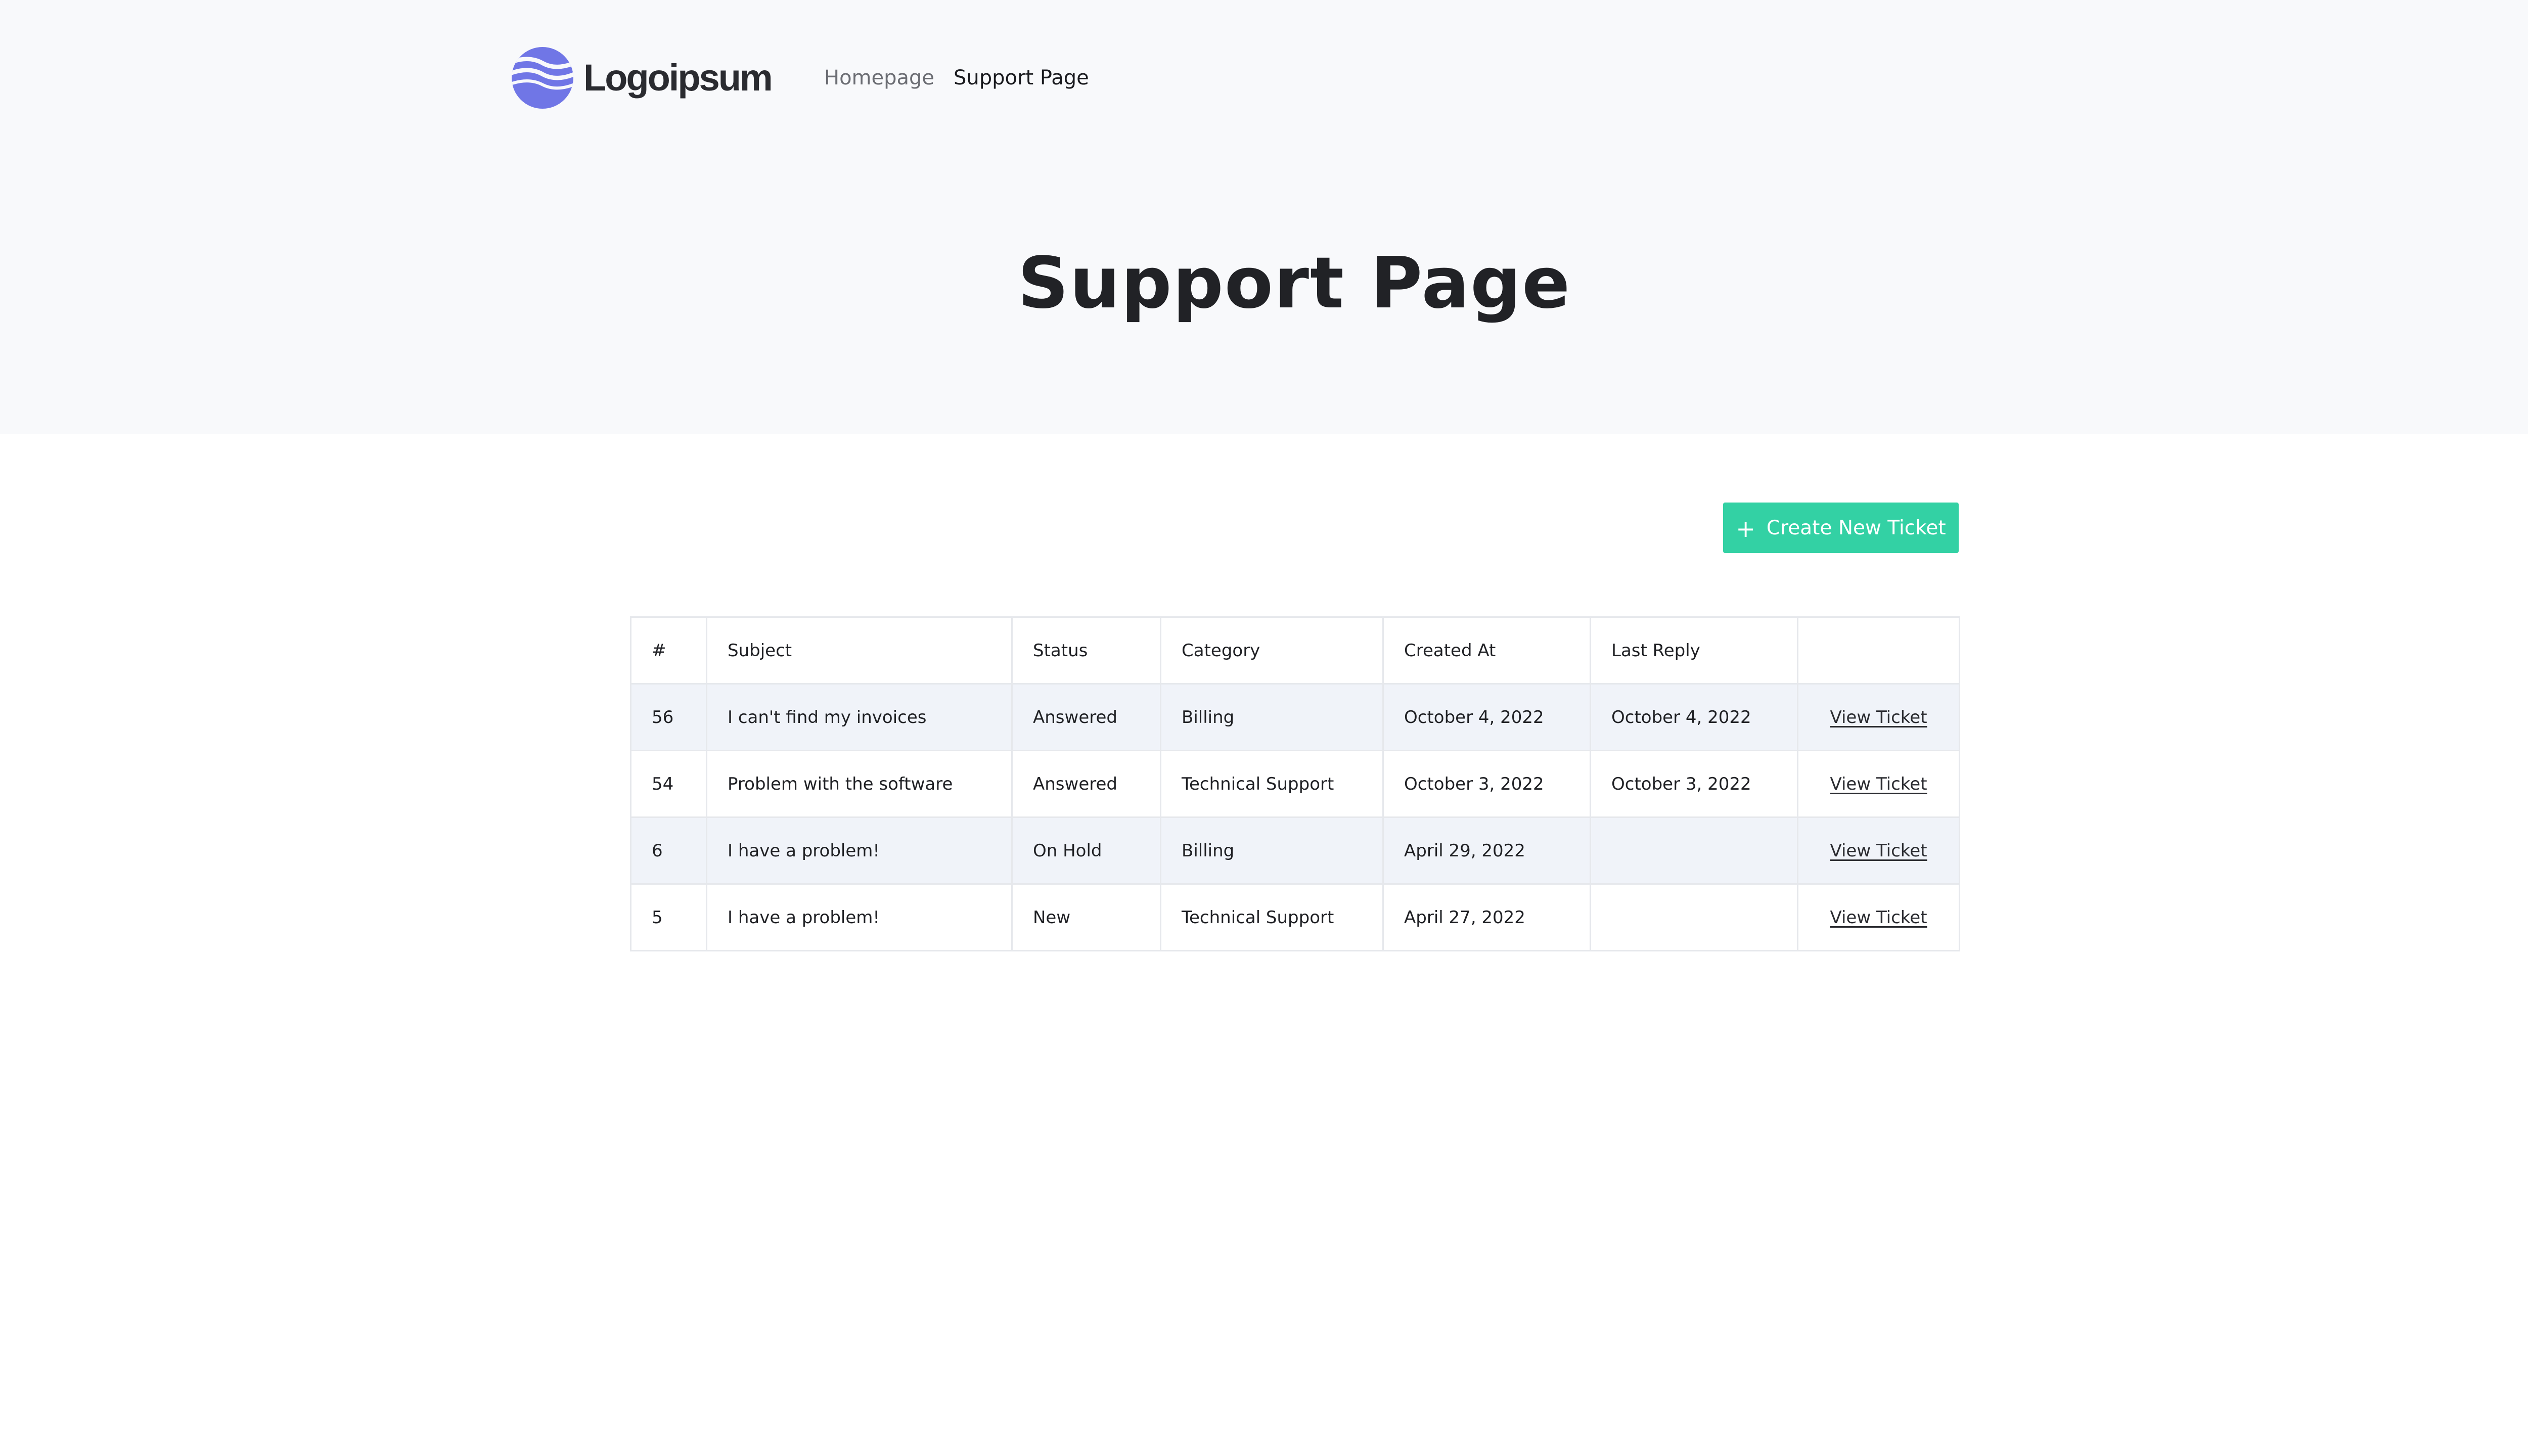  Describe the element at coordinates (669, 650) in the screenshot. I see `column-header-id: #` at that location.